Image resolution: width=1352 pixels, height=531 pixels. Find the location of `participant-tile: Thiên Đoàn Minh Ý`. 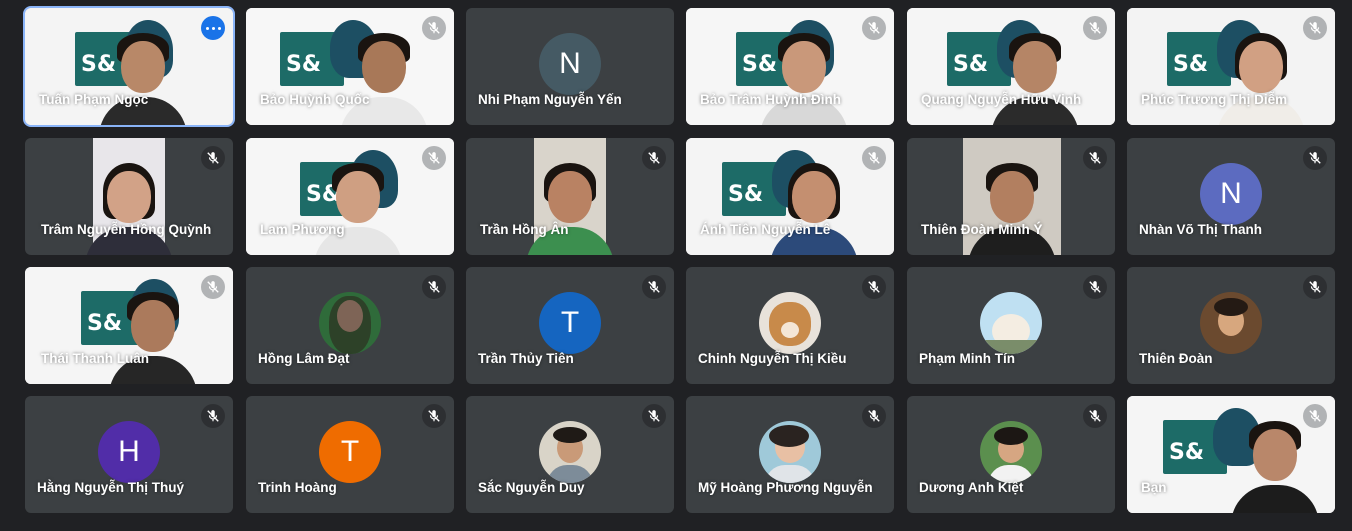

participant-tile: Thiên Đoàn Minh Ý is located at coordinates (1011, 196).